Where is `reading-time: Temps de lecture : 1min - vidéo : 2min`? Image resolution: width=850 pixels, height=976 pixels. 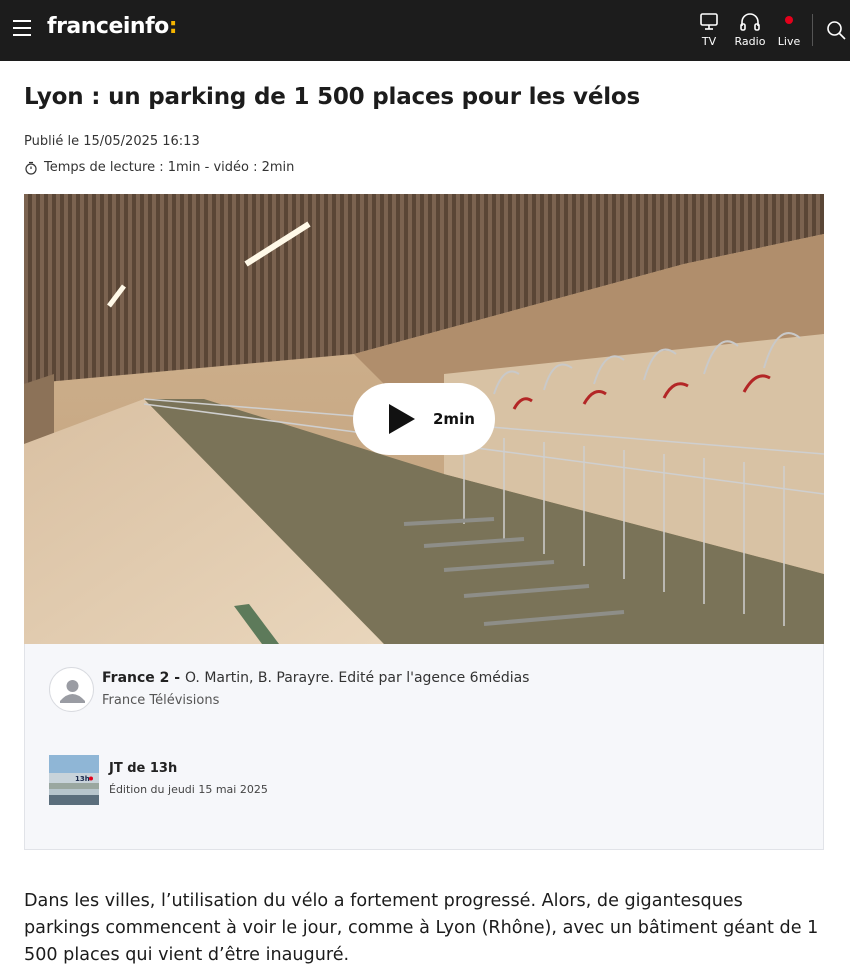 reading-time: Temps de lecture : 1min - vidéo : 2min is located at coordinates (159, 167).